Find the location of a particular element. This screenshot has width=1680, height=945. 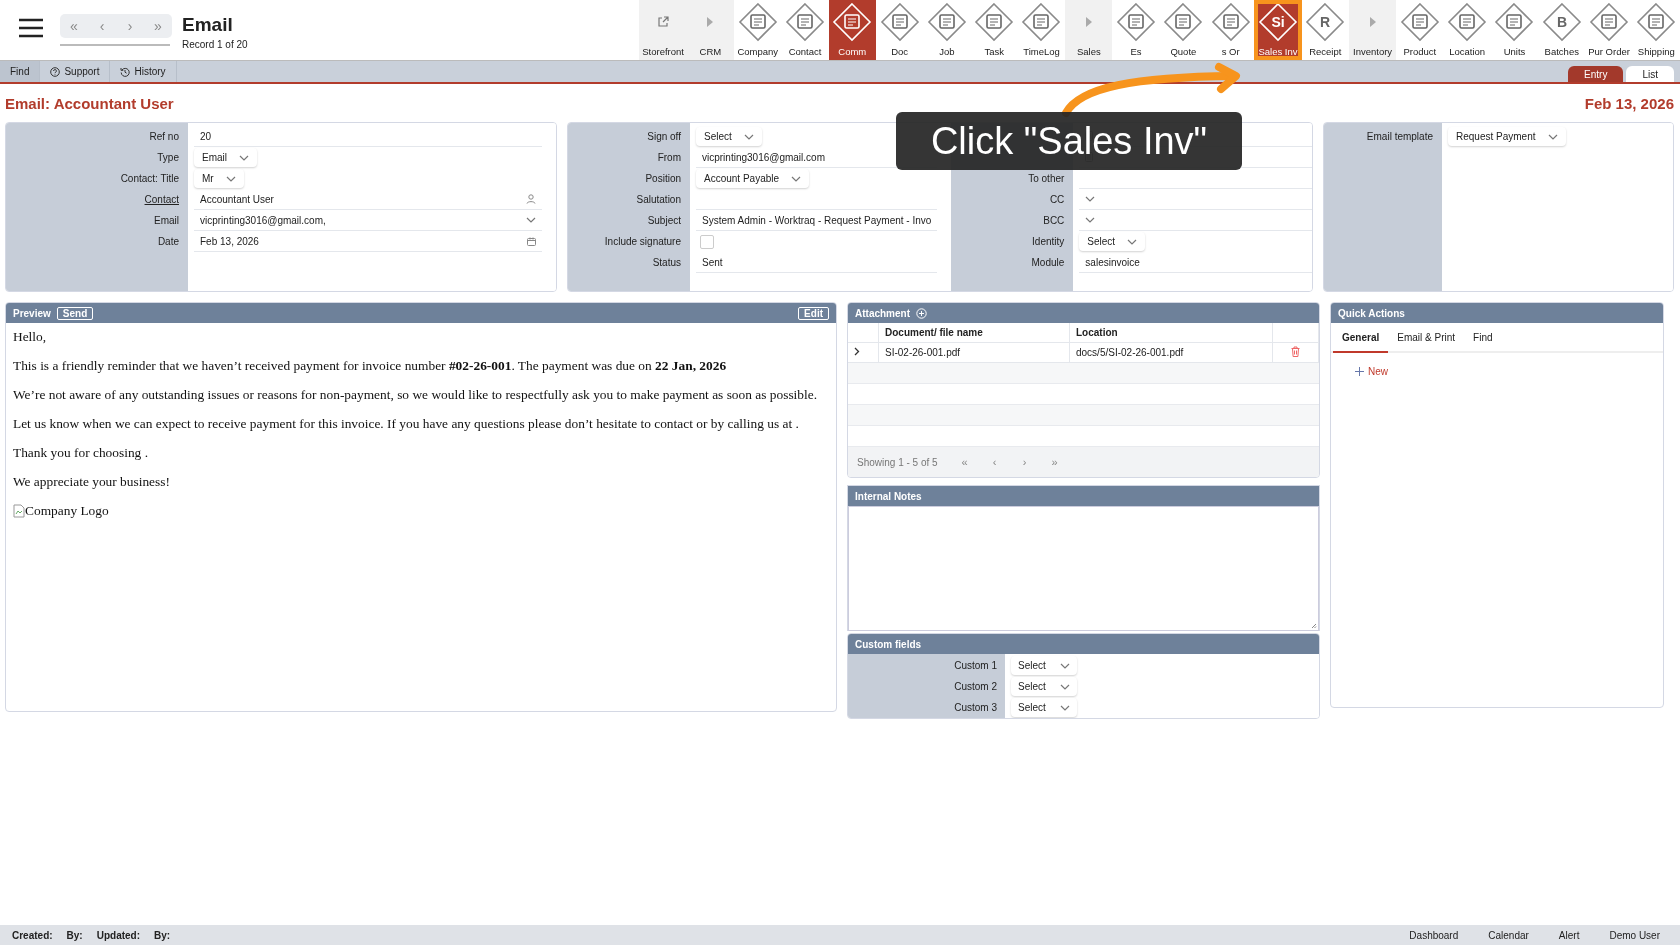

field-label: Custom 1 is located at coordinates (975, 665).